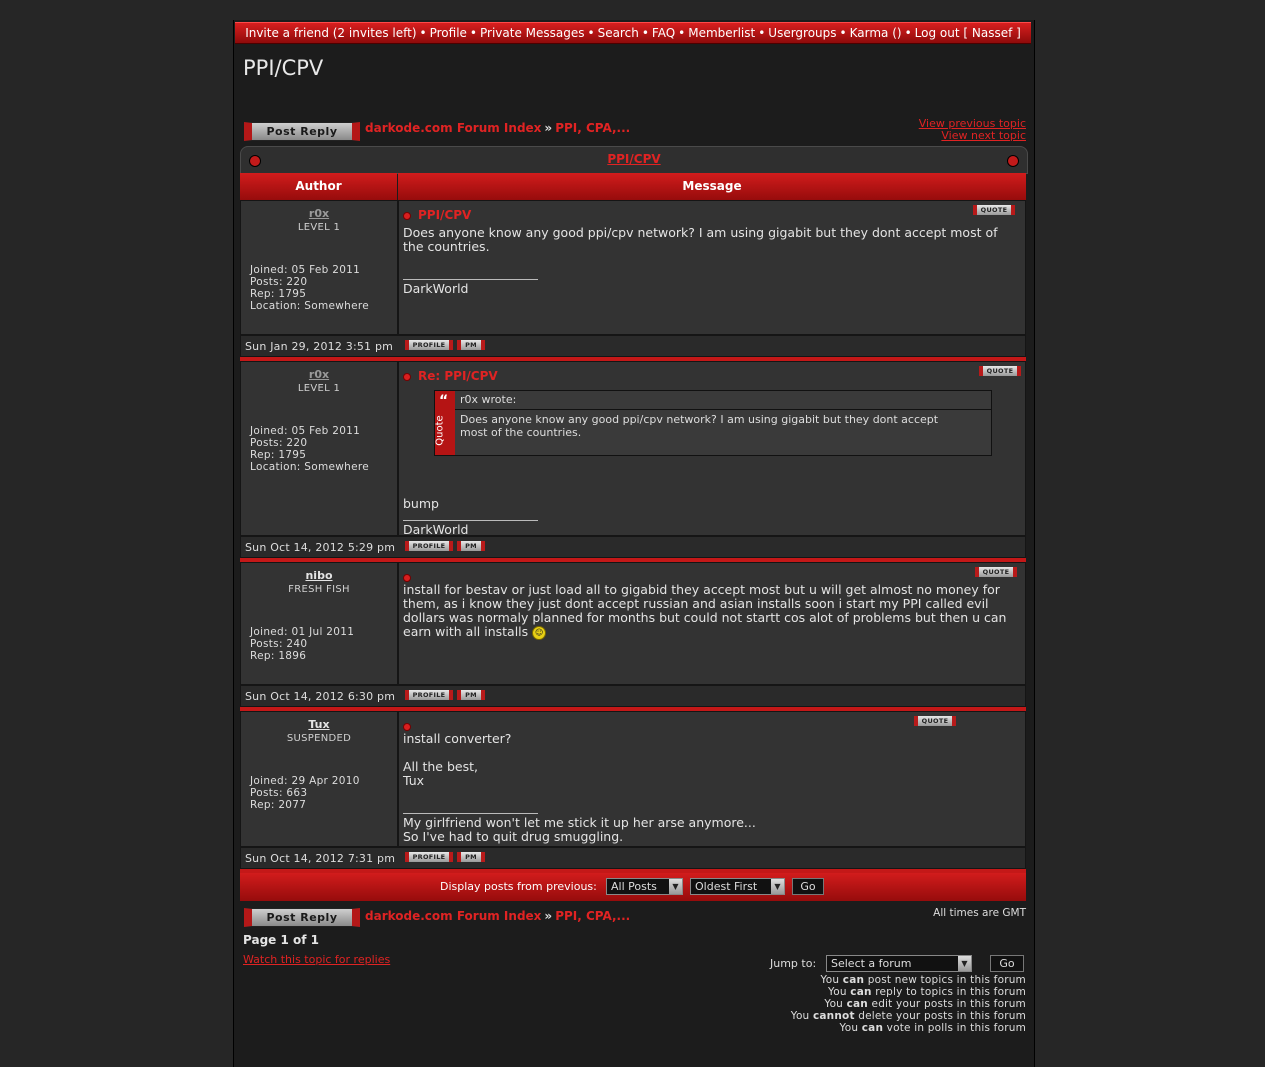 The height and width of the screenshot is (1067, 1265). I want to click on post-signature: DarkWorld, so click(436, 288).